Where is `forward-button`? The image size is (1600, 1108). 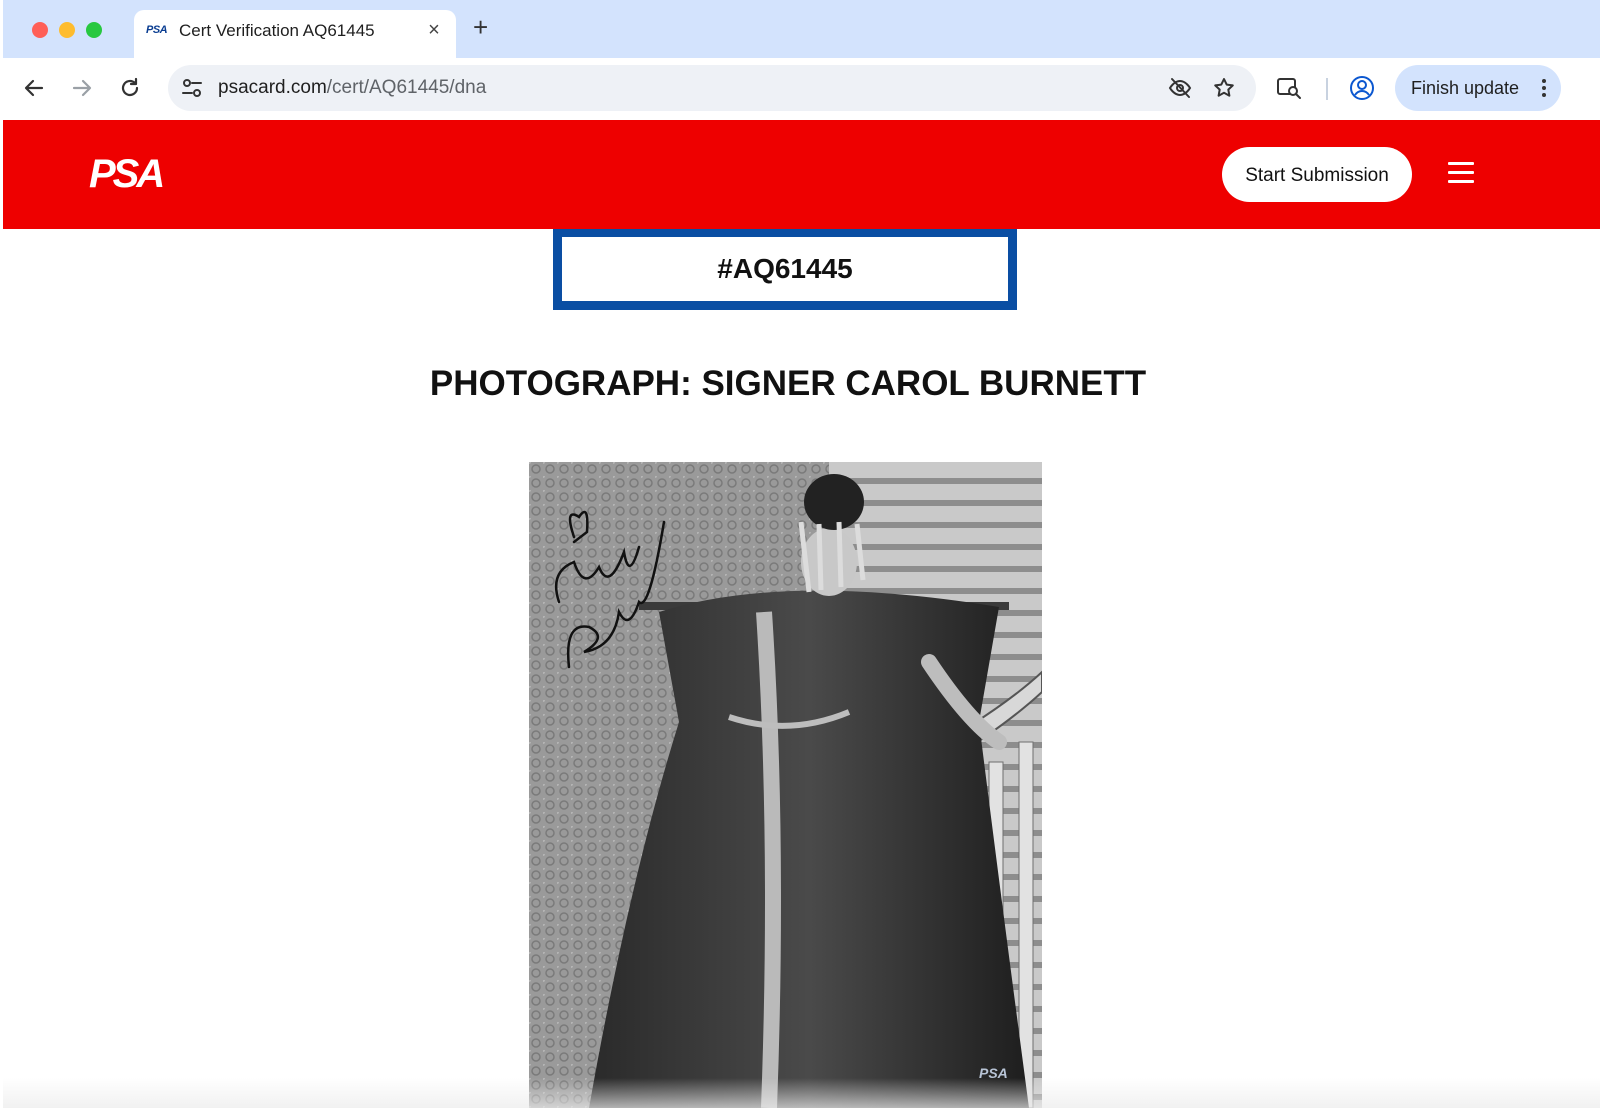
forward-button is located at coordinates (82, 88).